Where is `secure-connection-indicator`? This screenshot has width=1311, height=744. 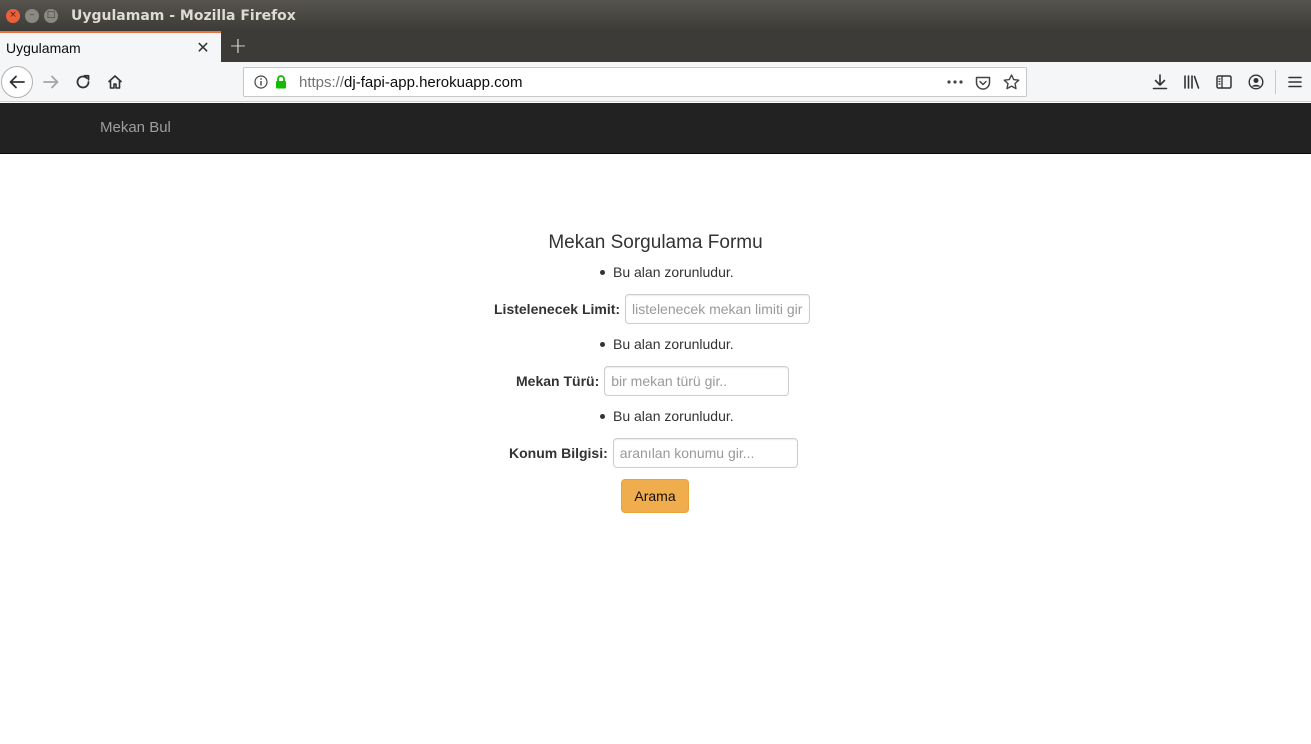 secure-connection-indicator is located at coordinates (281, 82).